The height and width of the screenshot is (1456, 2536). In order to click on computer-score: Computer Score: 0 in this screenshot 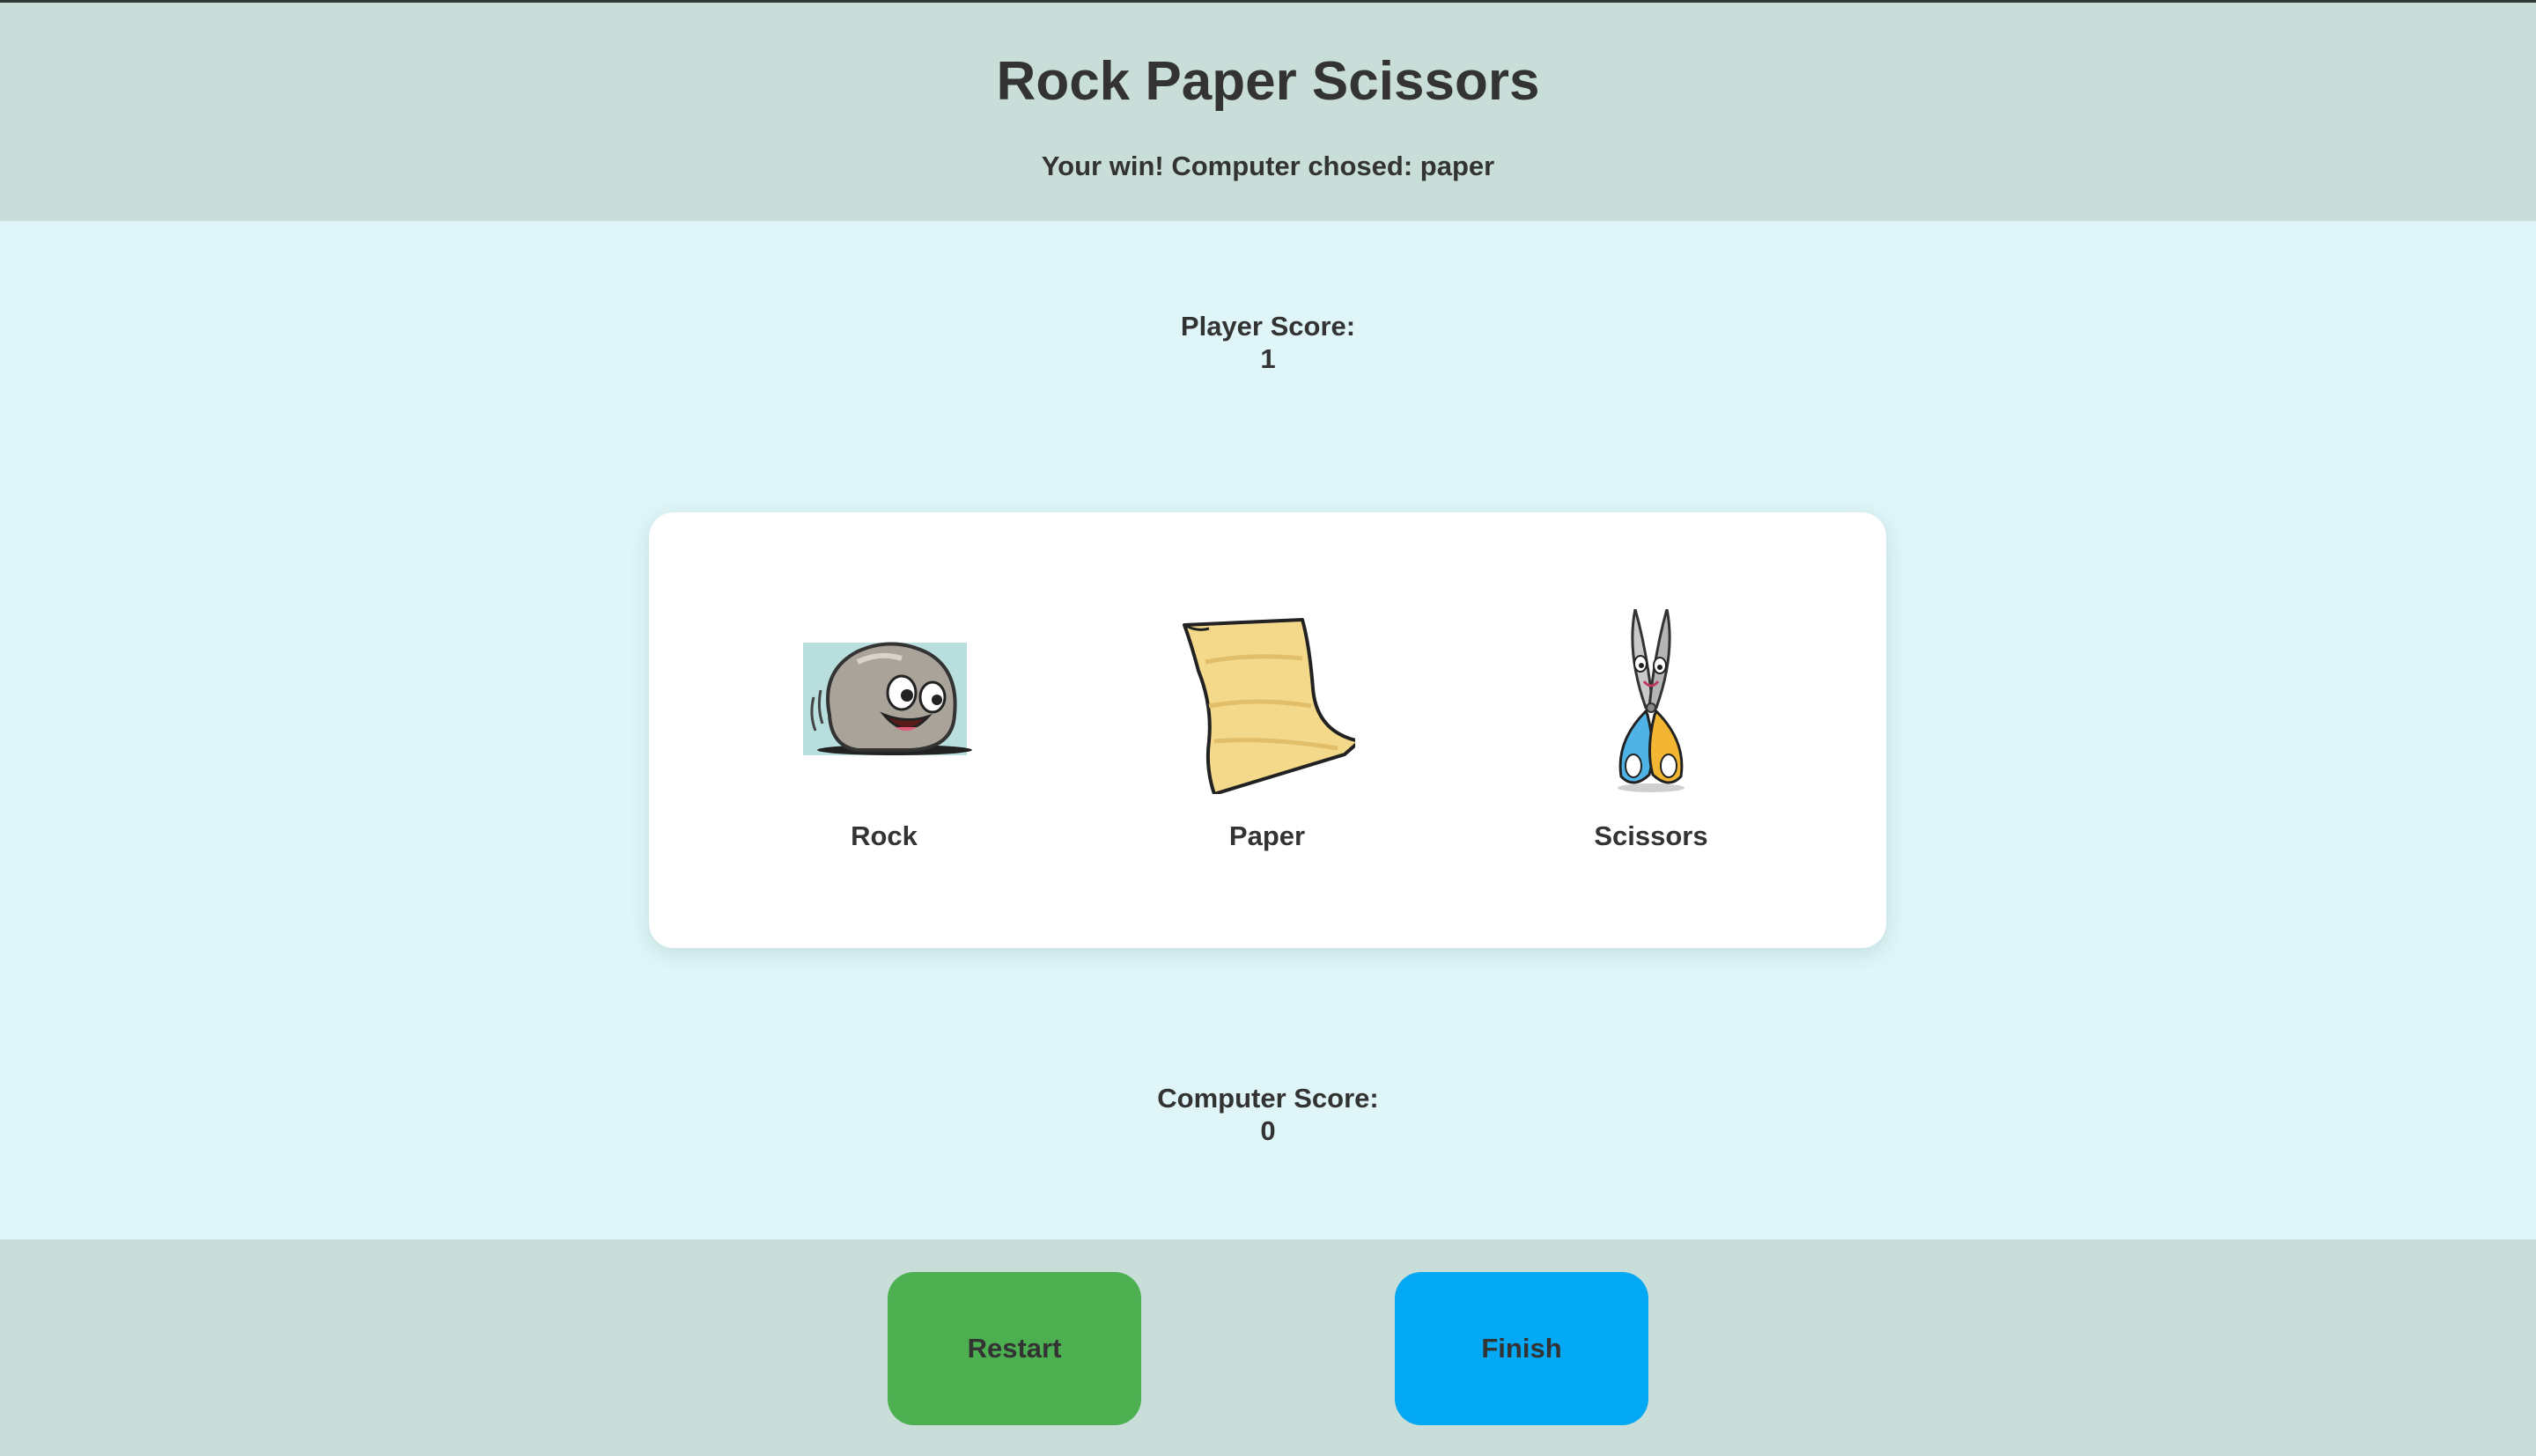, I will do `click(1268, 1114)`.